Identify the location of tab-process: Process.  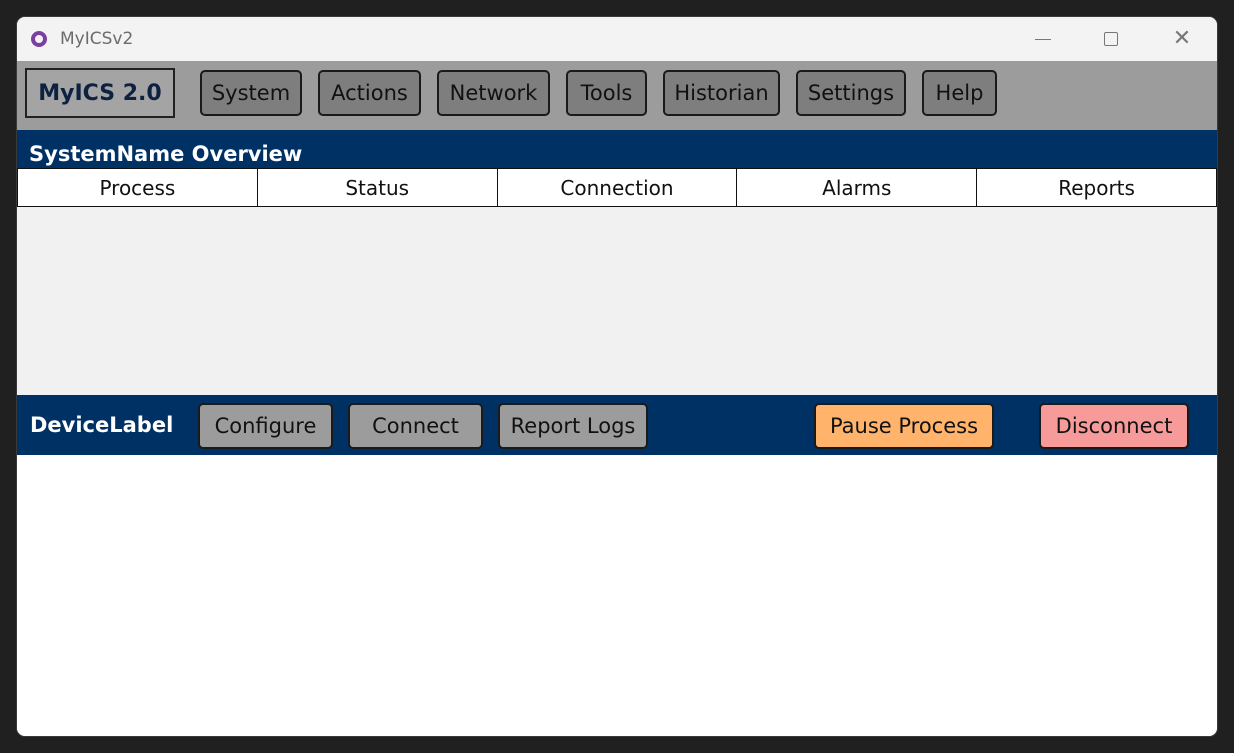
(137, 187).